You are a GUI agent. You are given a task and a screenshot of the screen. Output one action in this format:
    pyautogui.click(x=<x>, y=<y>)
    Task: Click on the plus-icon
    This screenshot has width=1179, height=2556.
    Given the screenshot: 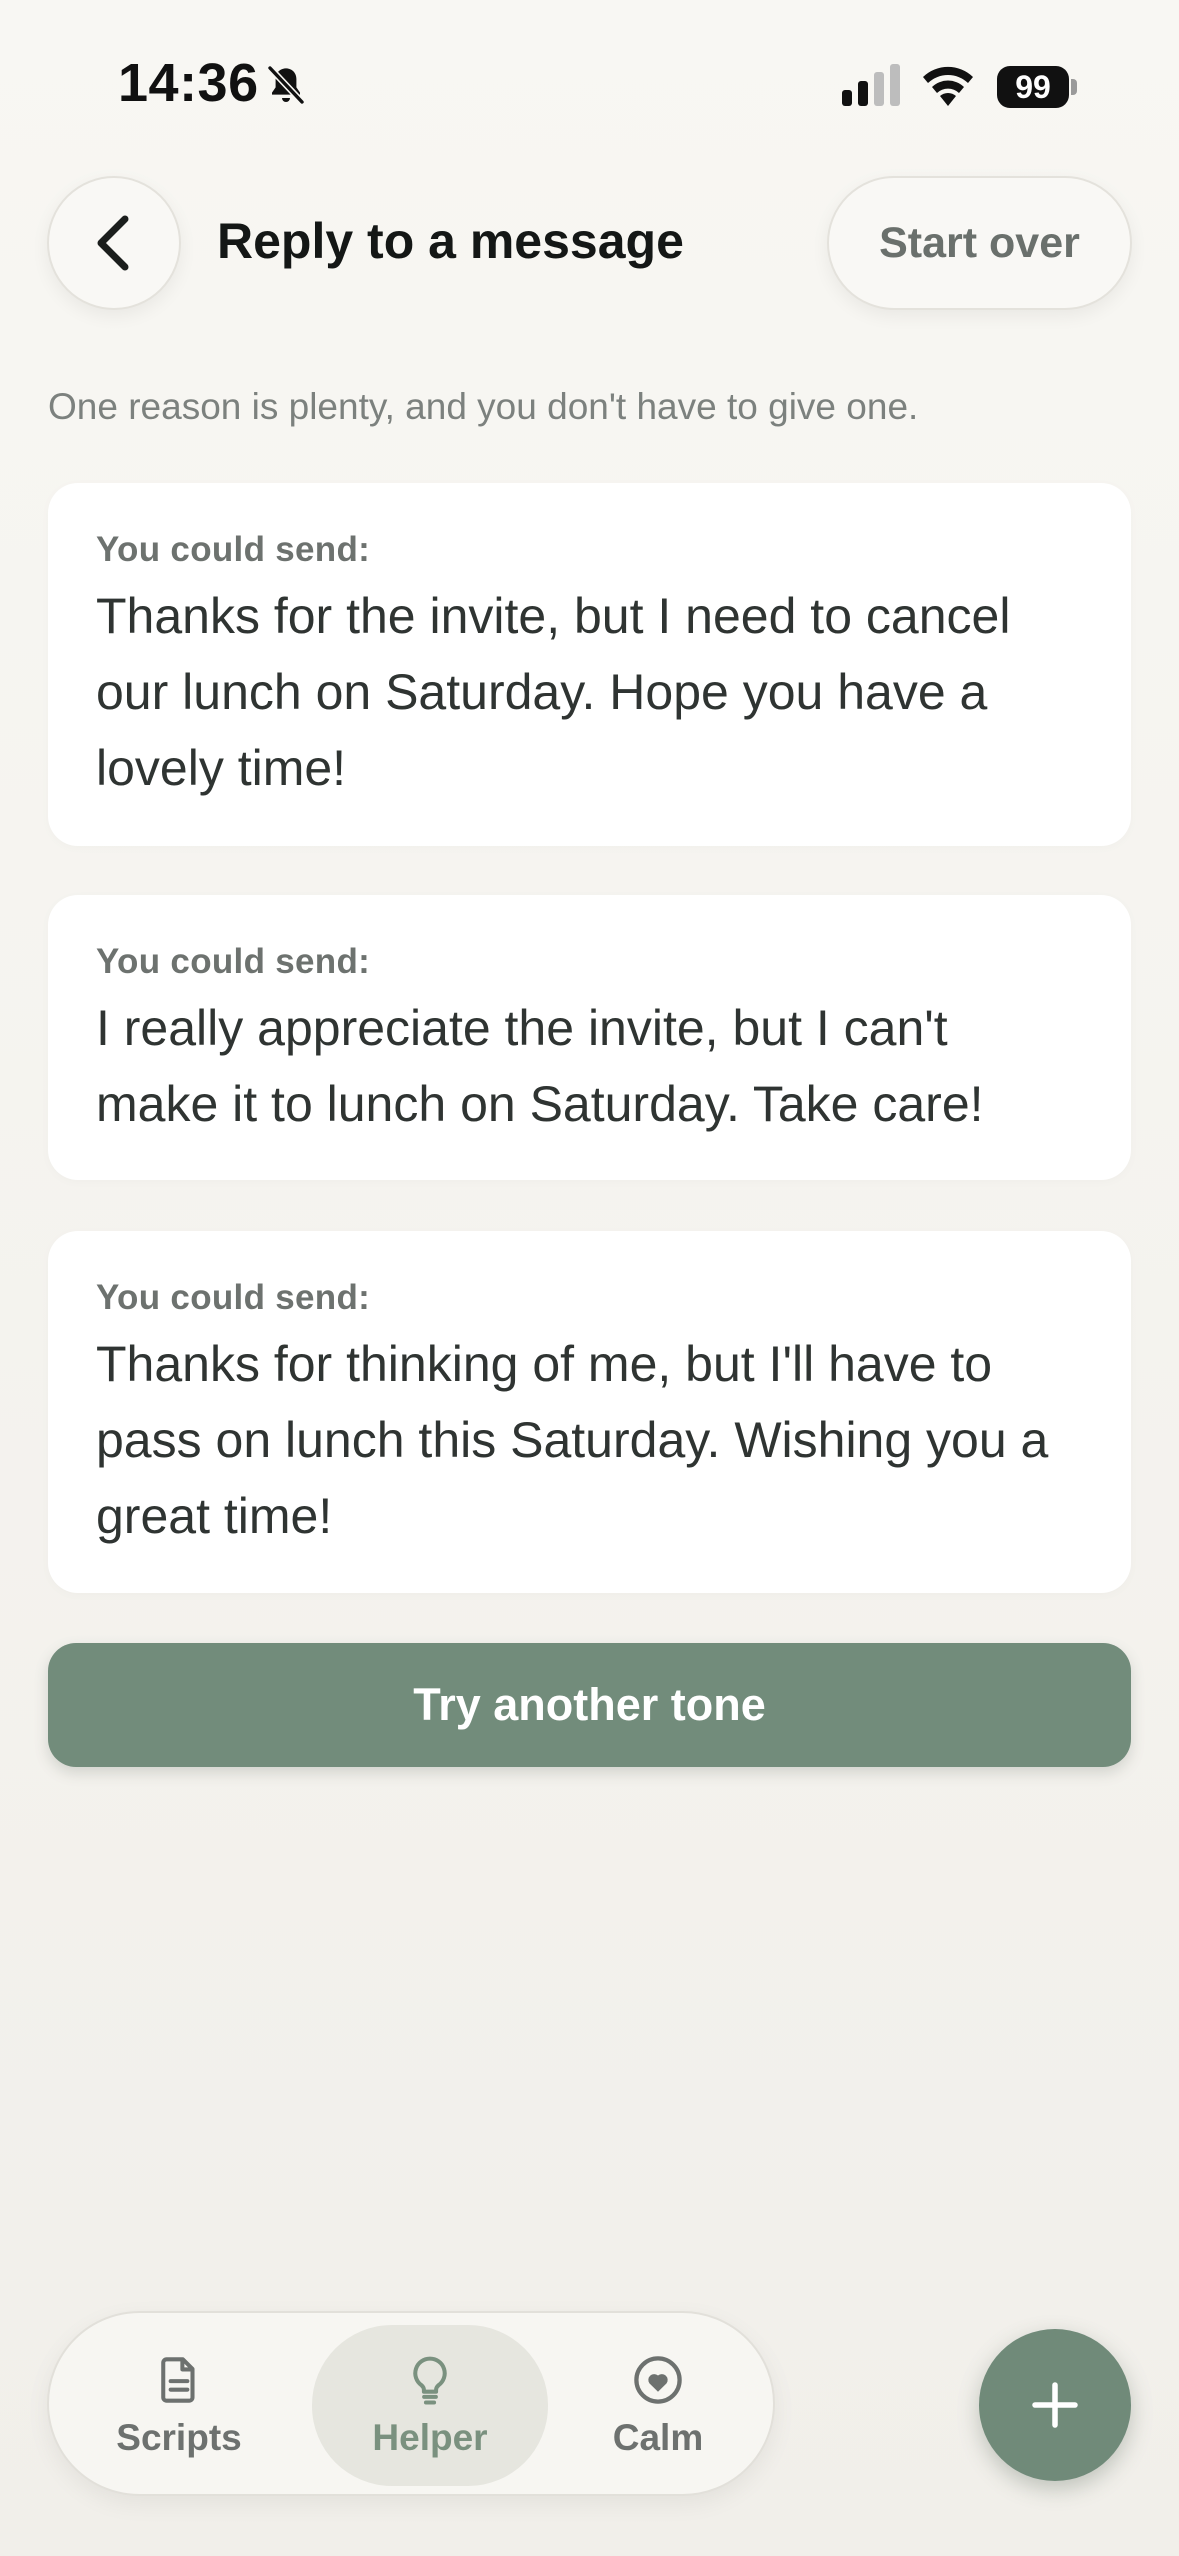 What is the action you would take?
    pyautogui.click(x=1055, y=2405)
    